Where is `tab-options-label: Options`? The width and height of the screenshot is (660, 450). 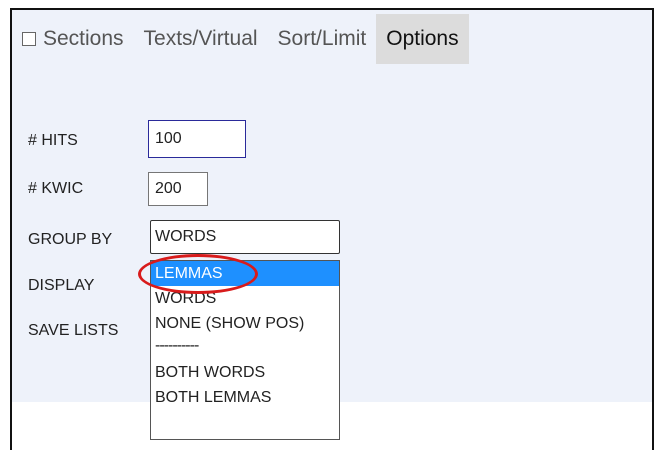 tab-options-label: Options is located at coordinates (422, 38).